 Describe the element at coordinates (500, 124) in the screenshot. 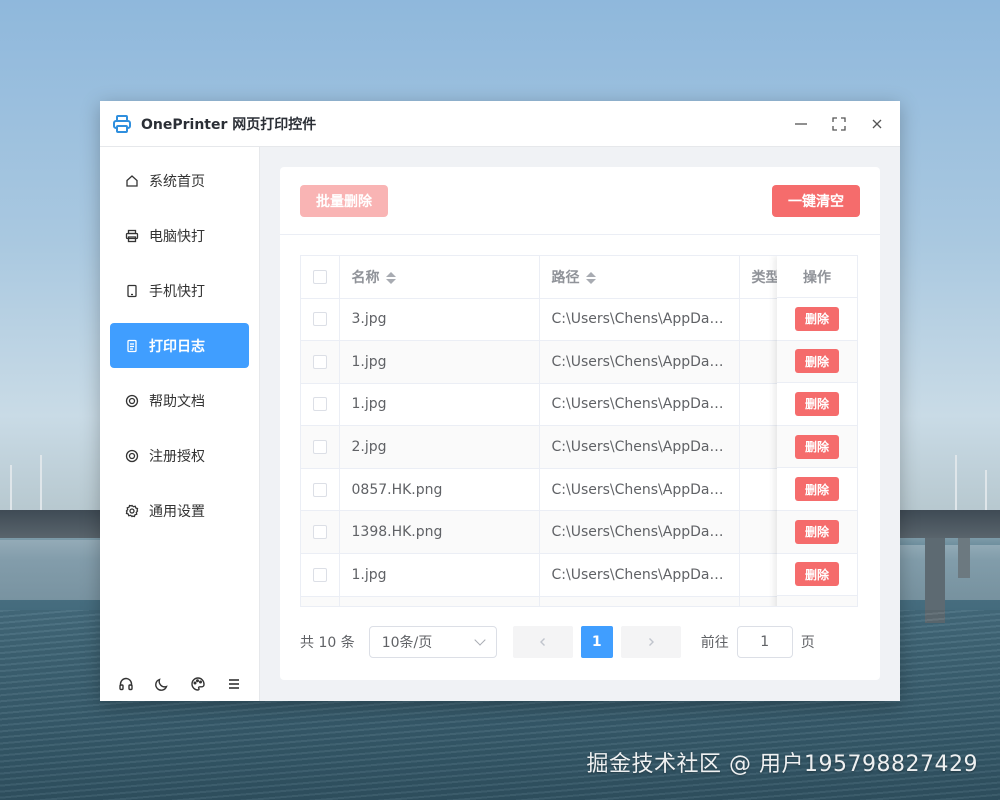

I see `title-bar: OnePrinter 网页打印控件` at that location.